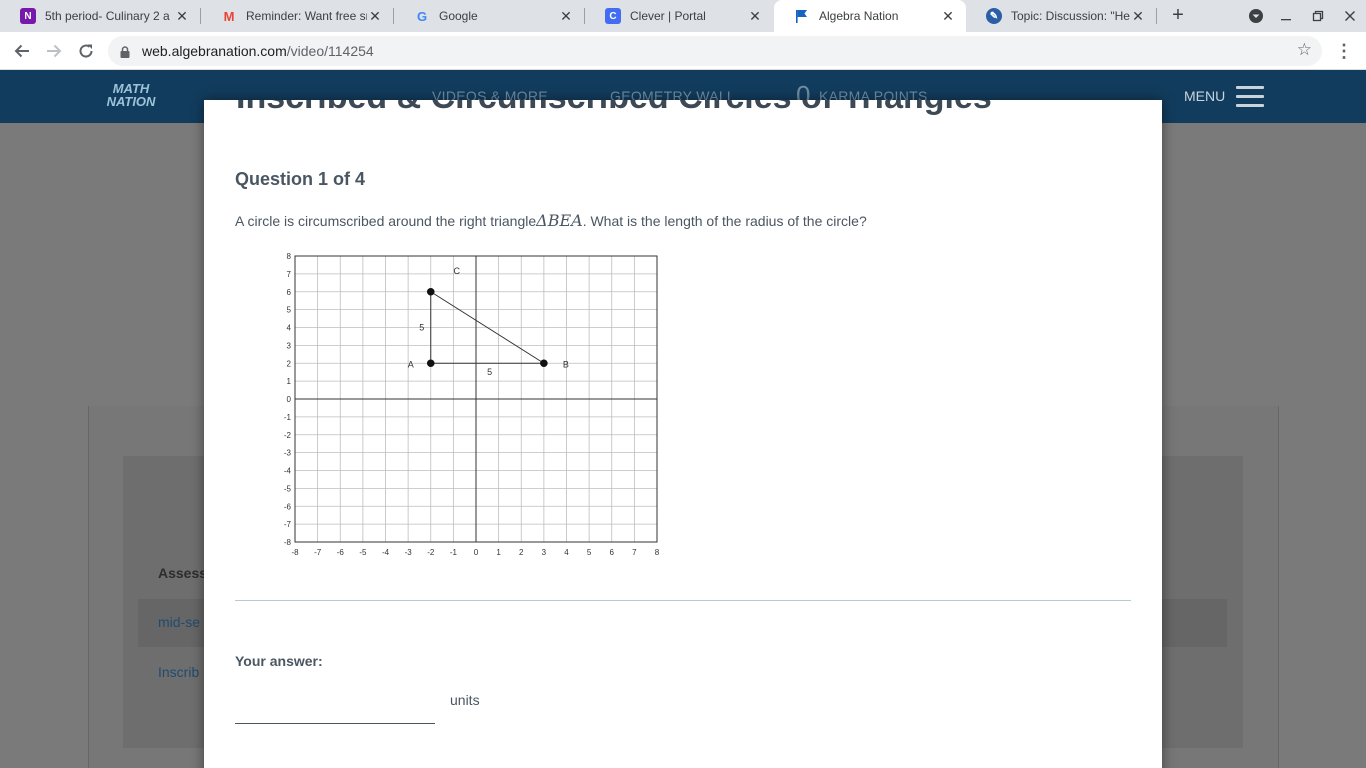 The width and height of the screenshot is (1366, 768). Describe the element at coordinates (1070, 16) in the screenshot. I see `tab-title: Topic: Discussion: "Hell` at that location.